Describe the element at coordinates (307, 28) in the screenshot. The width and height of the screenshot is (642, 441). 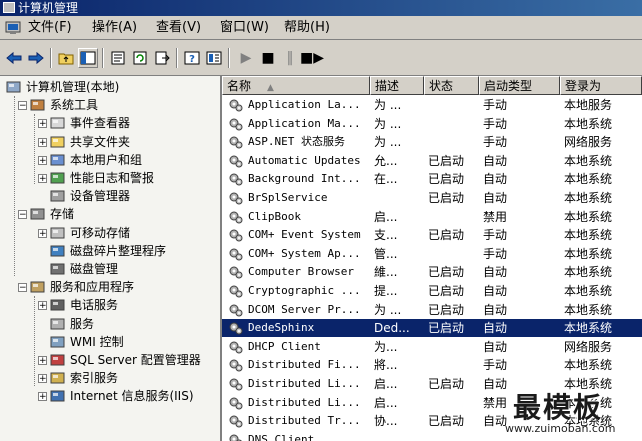
I see `menu-help: 帮助(H)` at that location.